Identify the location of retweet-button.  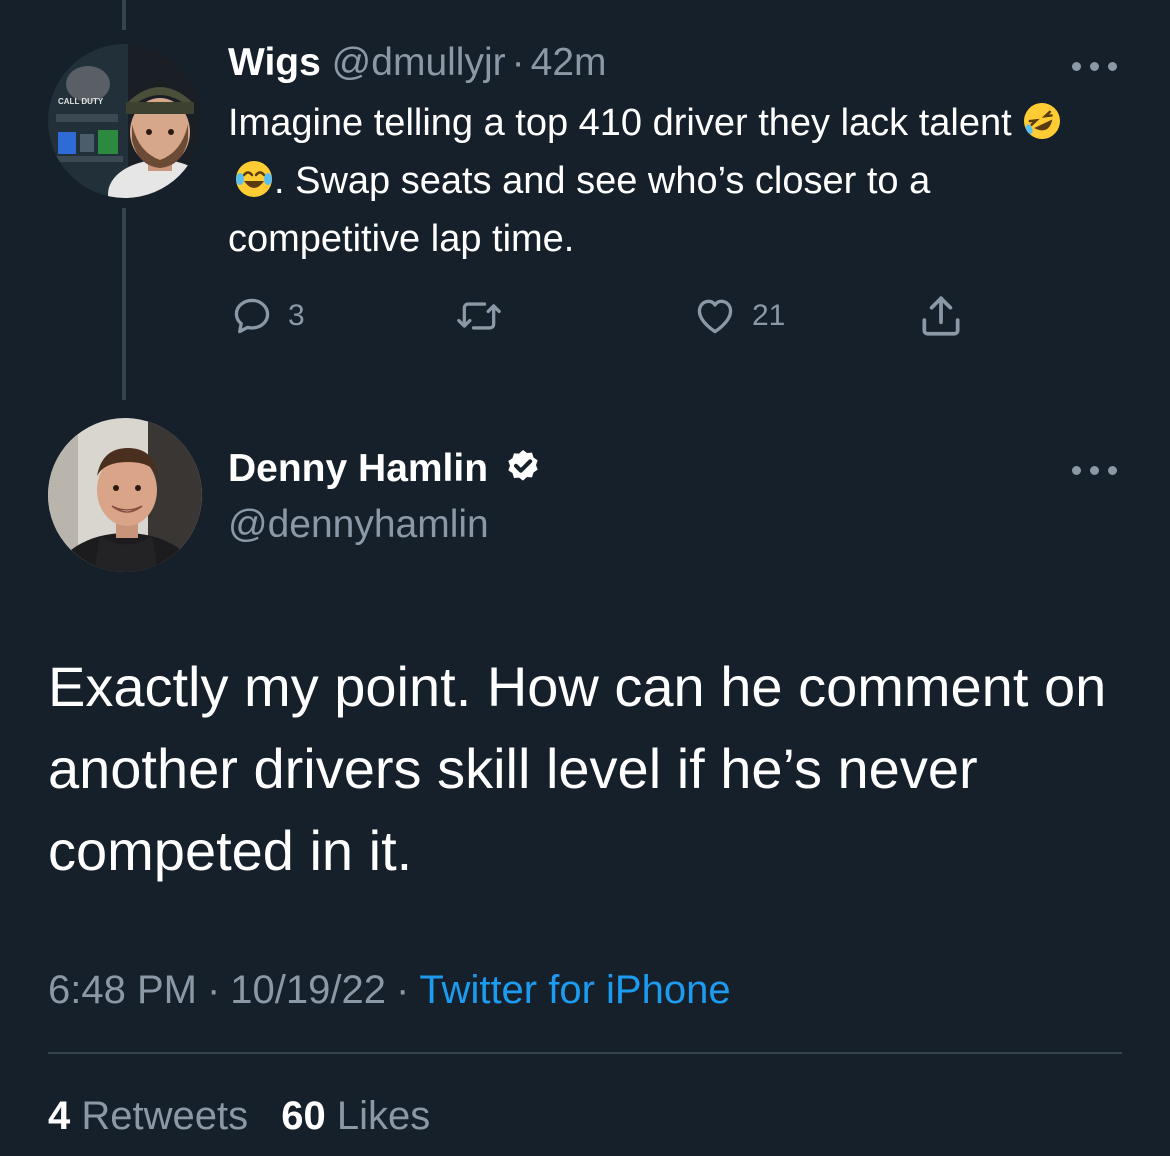
(486, 316).